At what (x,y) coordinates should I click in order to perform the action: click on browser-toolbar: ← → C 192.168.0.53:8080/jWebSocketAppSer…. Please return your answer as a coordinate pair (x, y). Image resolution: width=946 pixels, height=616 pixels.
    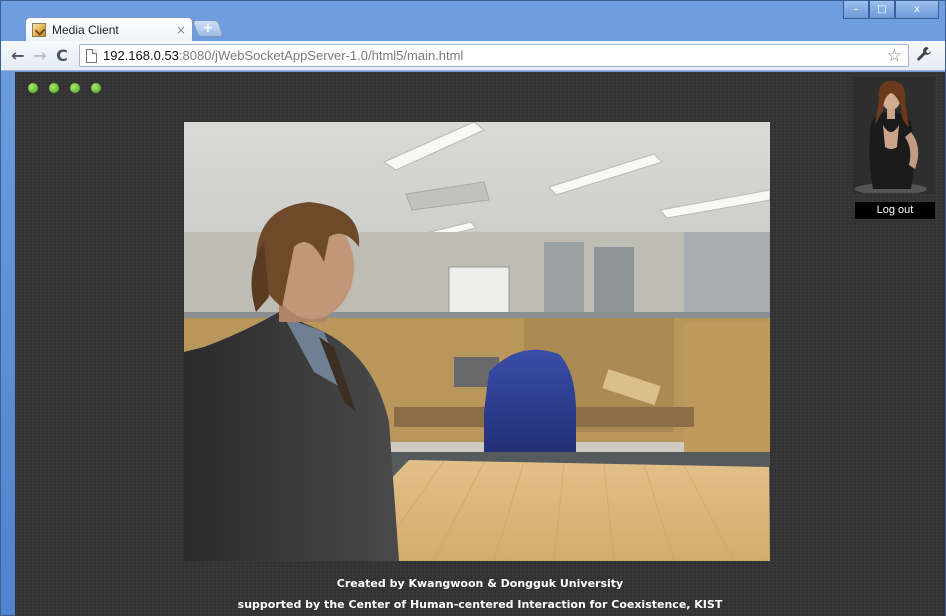
    Looking at the image, I should click on (473, 56).